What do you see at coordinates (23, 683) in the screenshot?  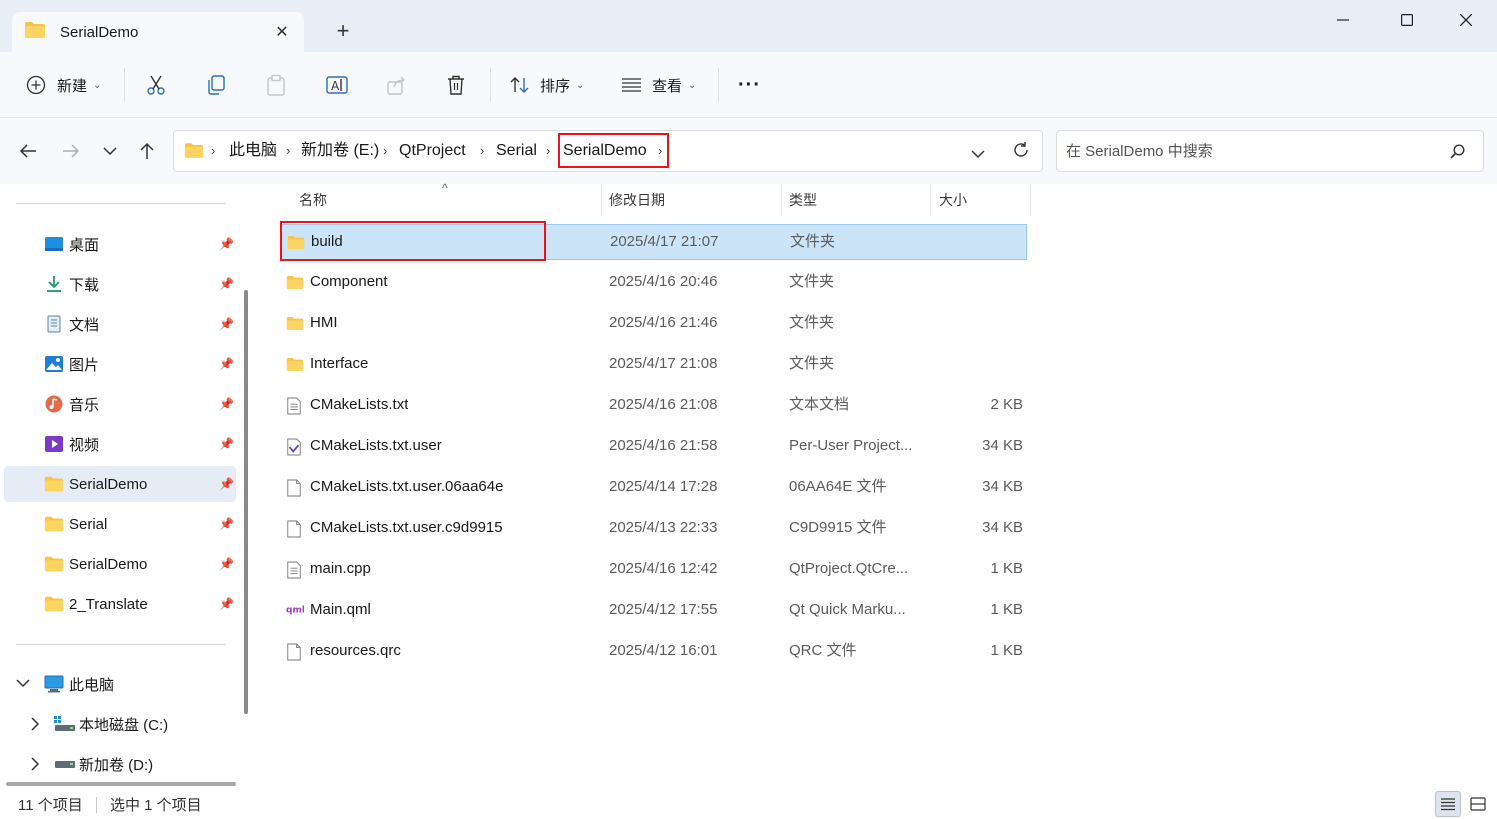 I see `chevron-down-icon` at bounding box center [23, 683].